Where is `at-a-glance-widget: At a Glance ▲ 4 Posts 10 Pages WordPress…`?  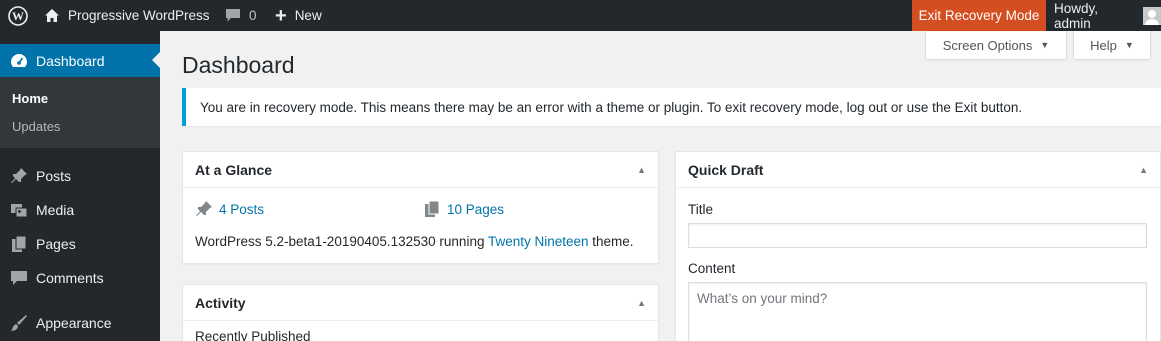 at-a-glance-widget: At a Glance ▲ 4 Posts 10 Pages WordPress… is located at coordinates (420, 207).